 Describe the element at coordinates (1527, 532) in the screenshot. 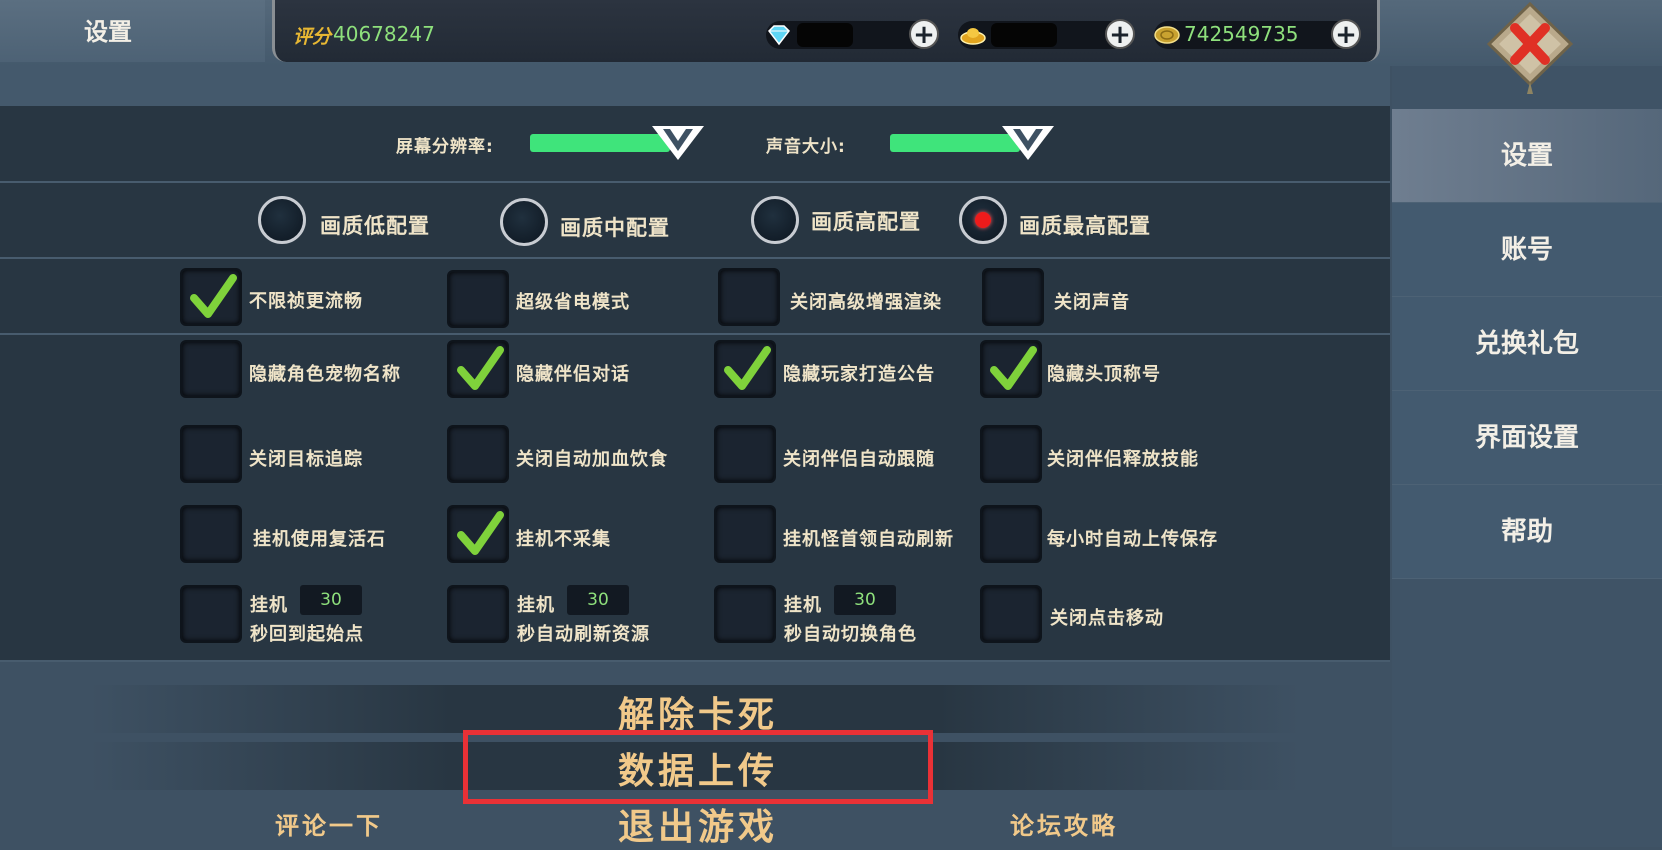

I see `sidebar-item-help: 帮助` at that location.